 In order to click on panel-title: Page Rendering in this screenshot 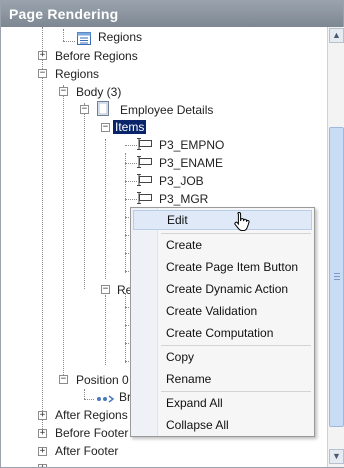, I will do `click(172, 14)`.